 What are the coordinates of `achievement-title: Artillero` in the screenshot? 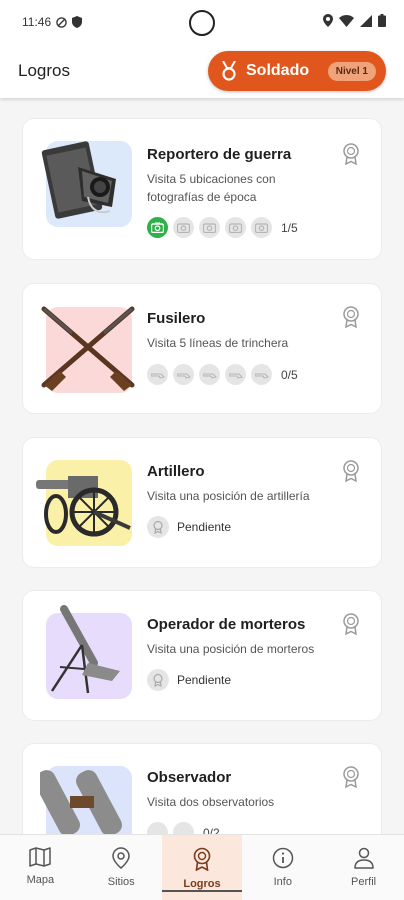 It's located at (176, 471).